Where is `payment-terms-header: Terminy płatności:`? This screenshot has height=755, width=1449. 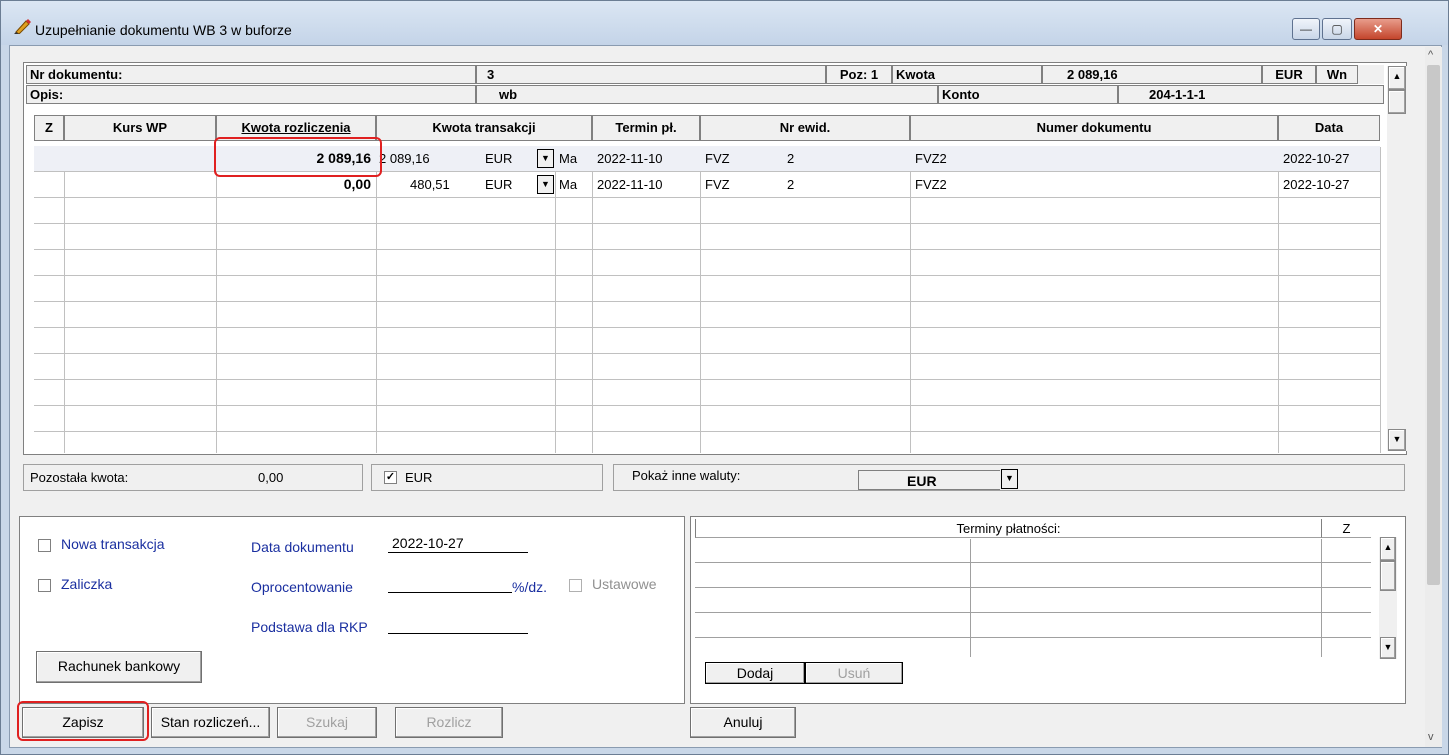 payment-terms-header: Terminy płatności: is located at coordinates (1008, 528).